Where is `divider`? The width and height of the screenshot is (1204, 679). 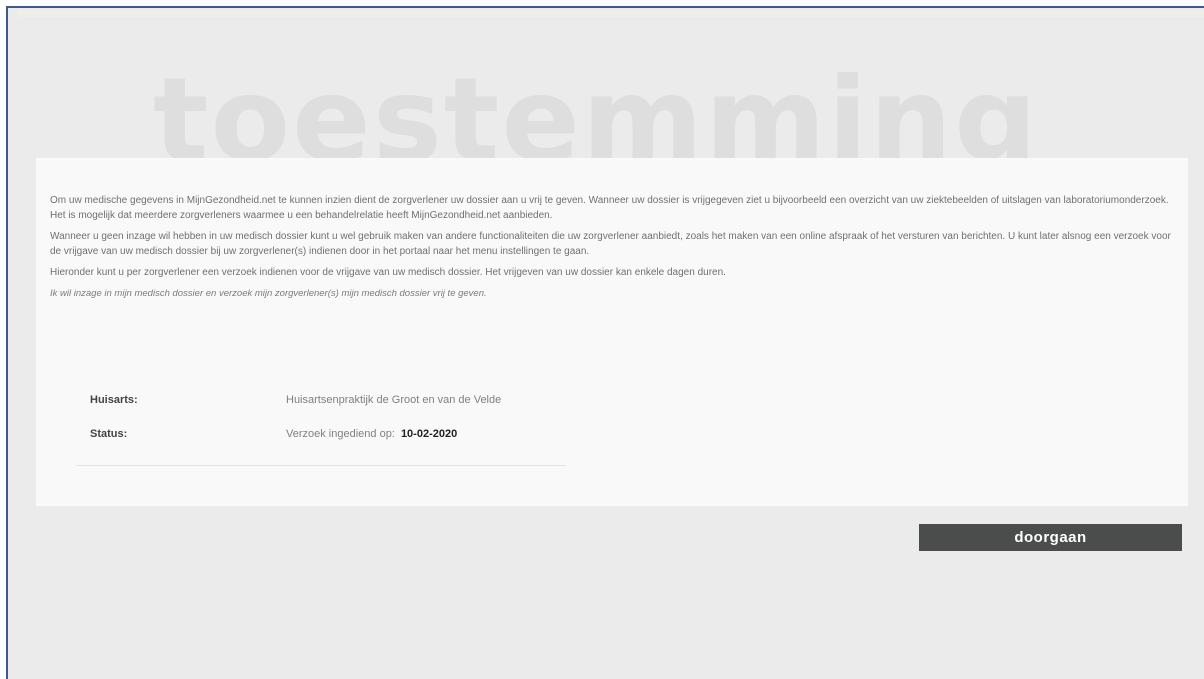
divider is located at coordinates (321, 465).